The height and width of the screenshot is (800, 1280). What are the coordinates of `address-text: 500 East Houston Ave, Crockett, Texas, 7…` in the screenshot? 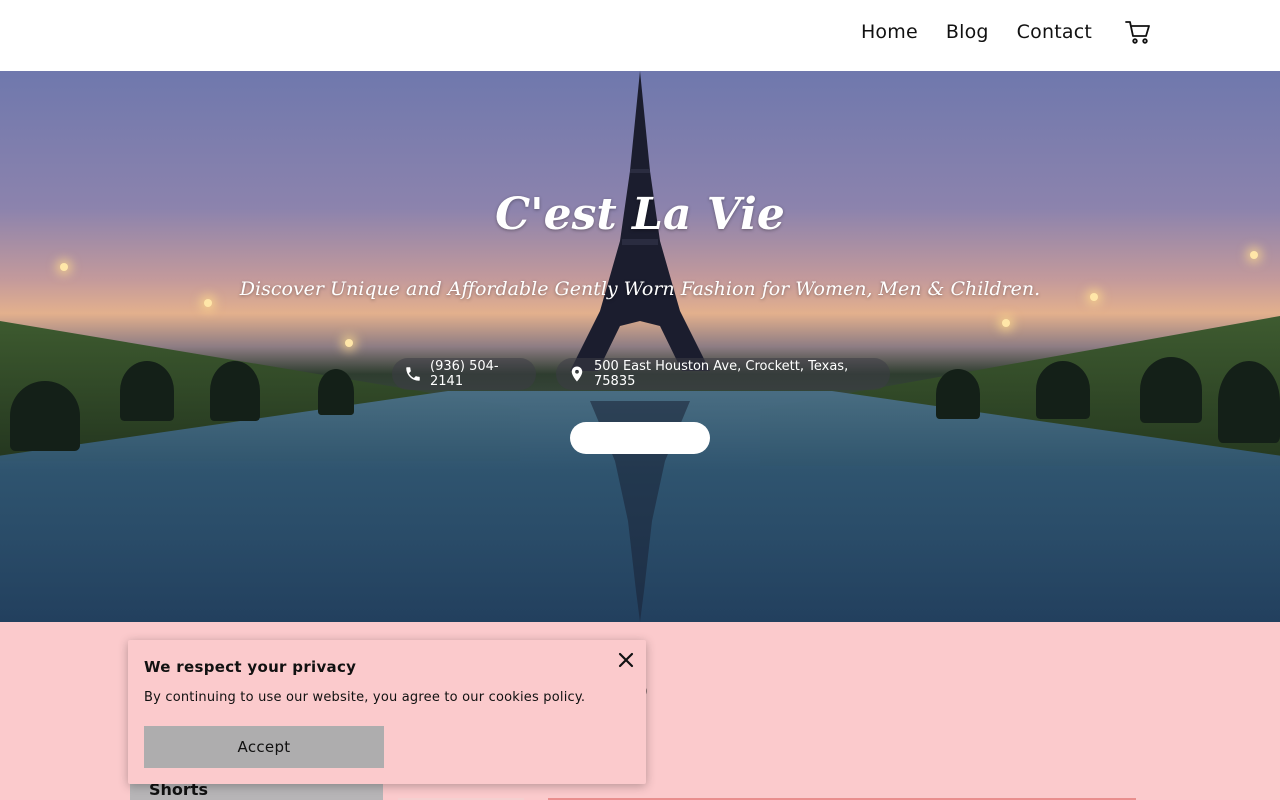 It's located at (721, 374).